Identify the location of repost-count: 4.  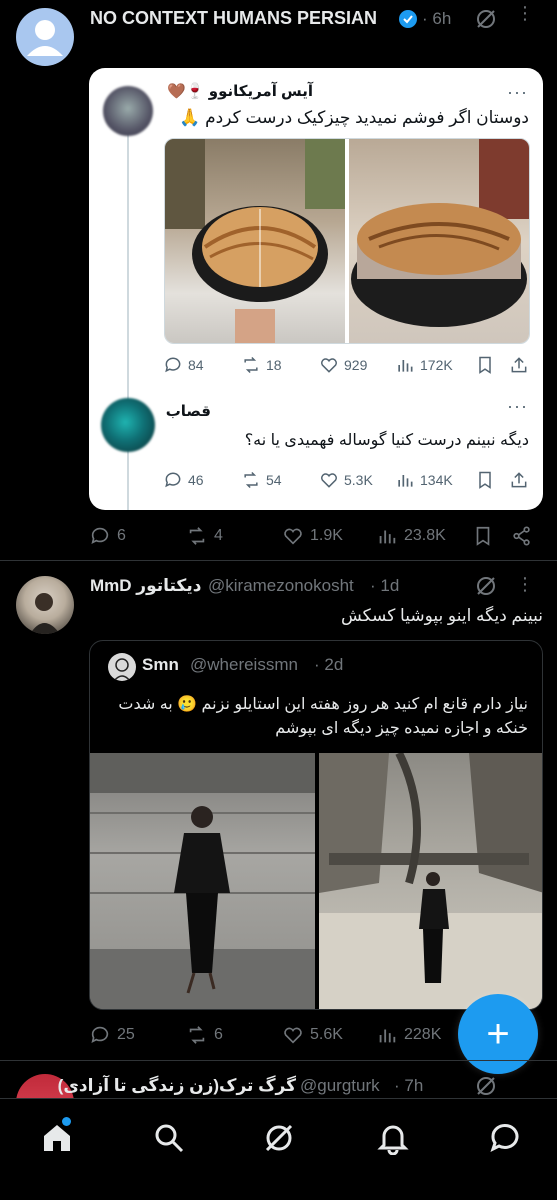
(218, 535).